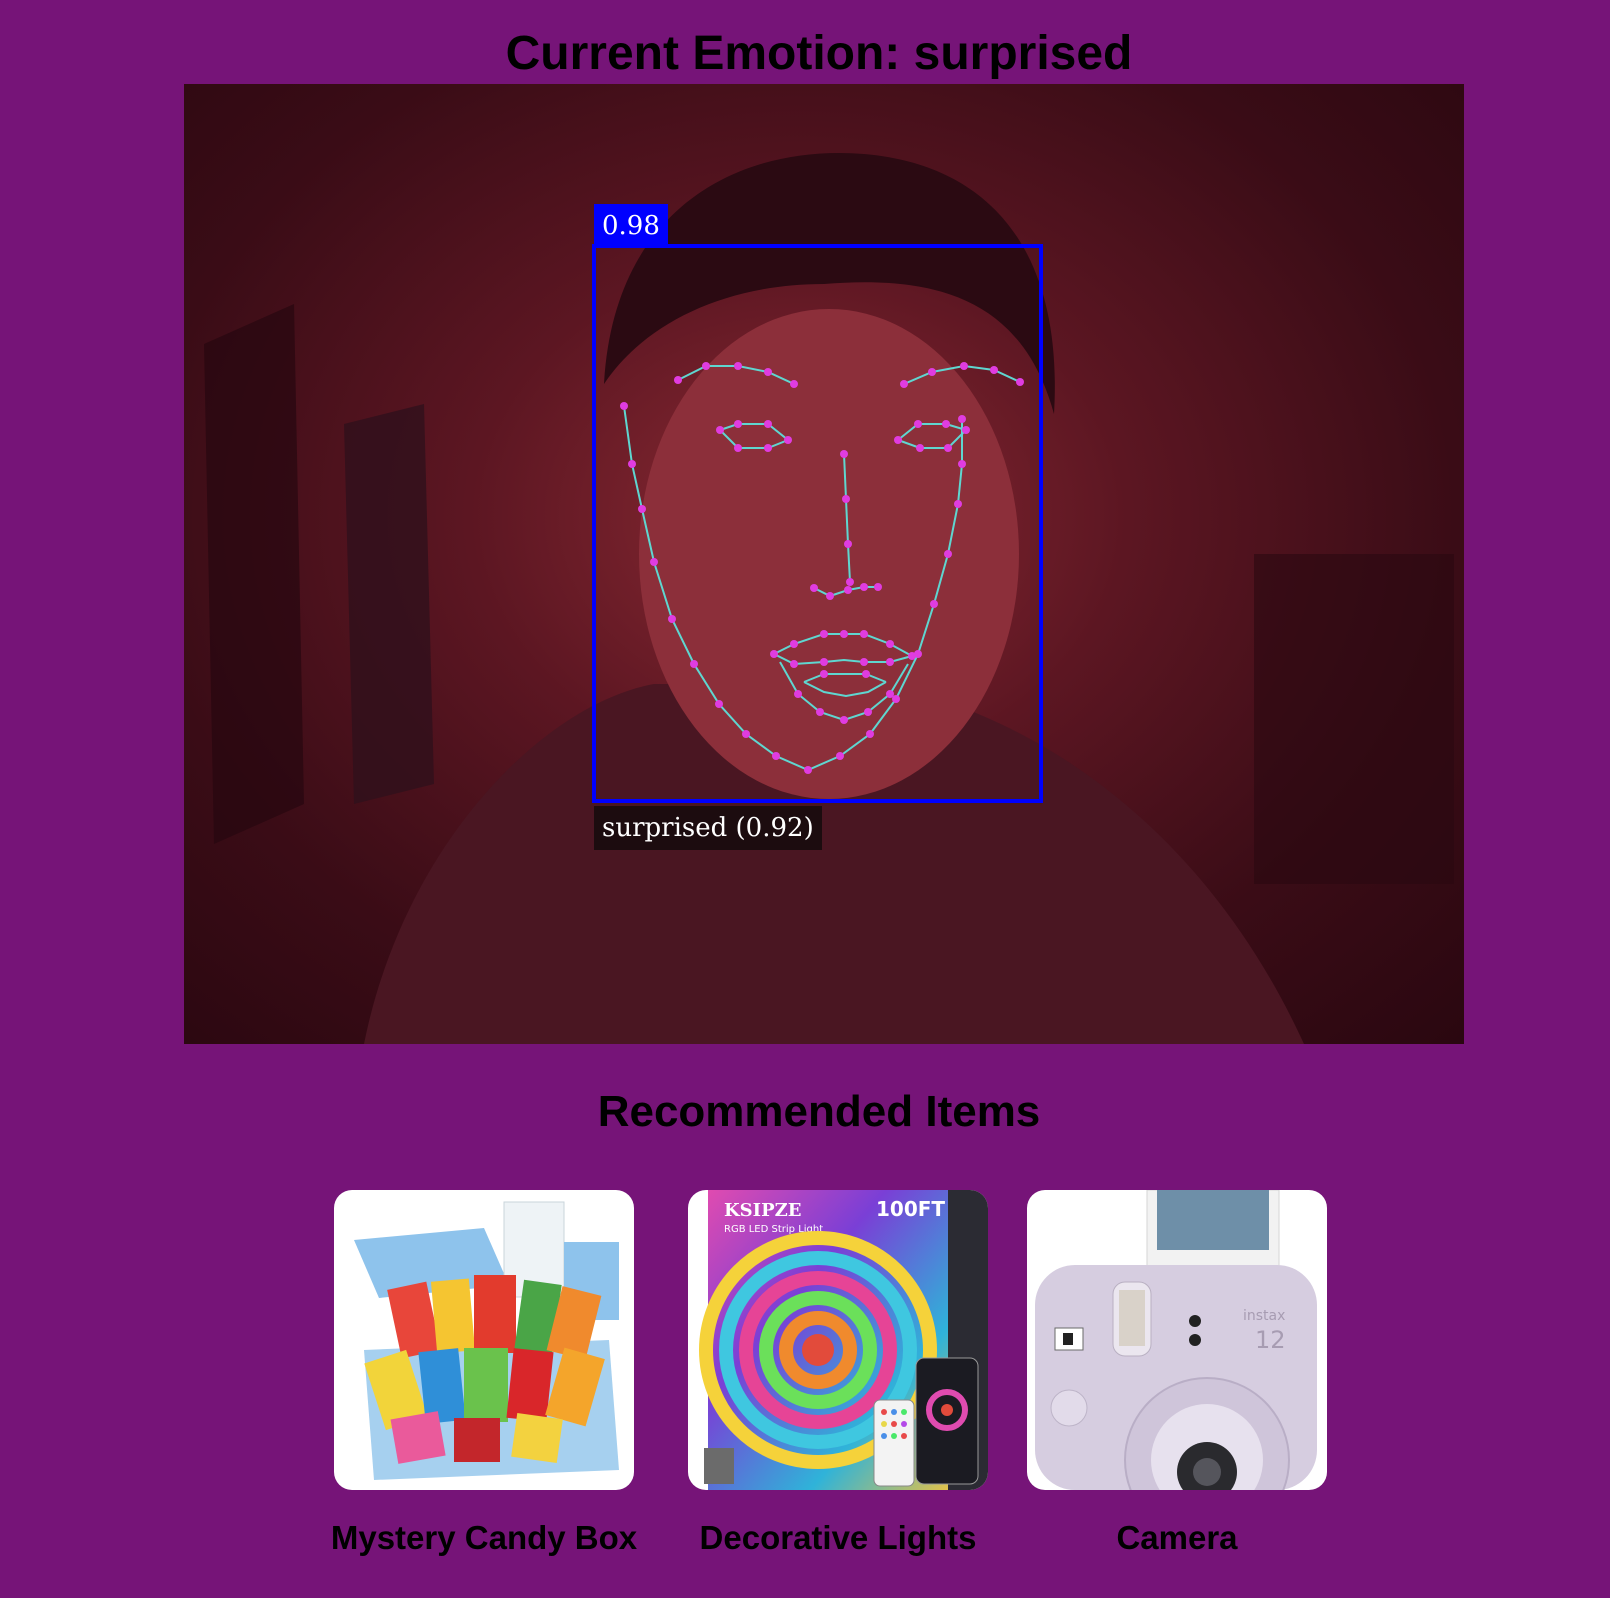 Image resolution: width=1610 pixels, height=1598 pixels. Describe the element at coordinates (631, 225) in the screenshot. I see `detection-score-label: 0.98` at that location.